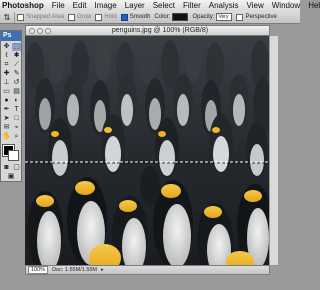 The height and width of the screenshot is (290, 320). I want to click on minimize-window-icon, so click(40, 30).